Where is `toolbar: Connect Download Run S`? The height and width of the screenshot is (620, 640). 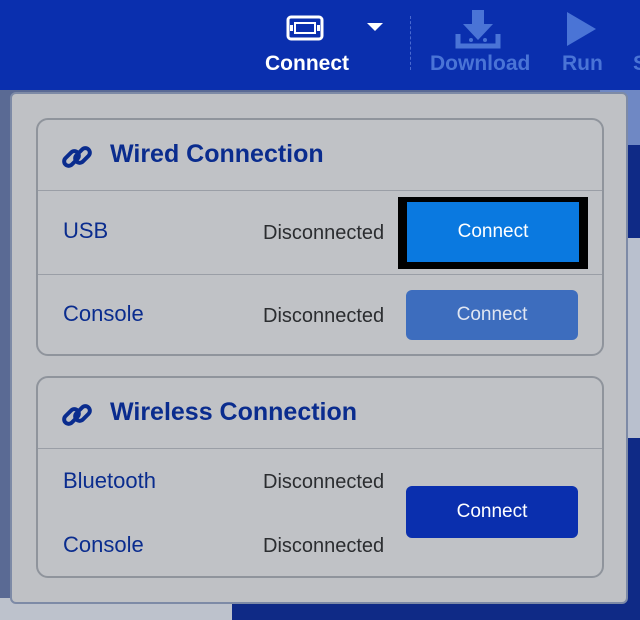 toolbar: Connect Download Run S is located at coordinates (320, 45).